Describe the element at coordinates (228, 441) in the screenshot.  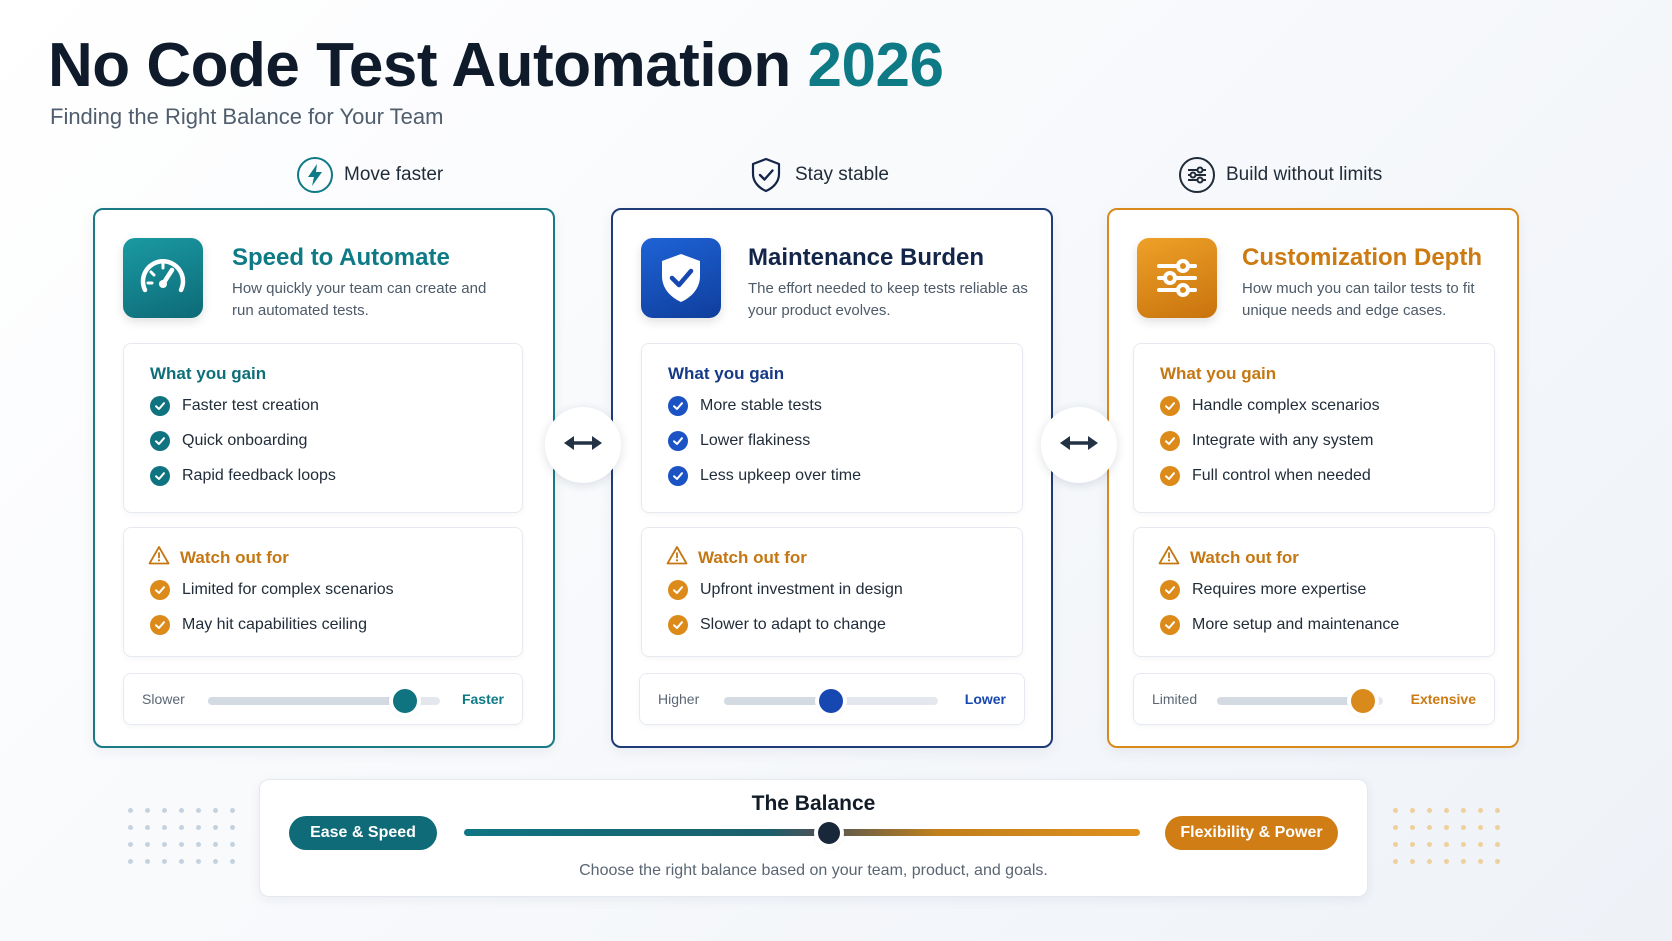
I see `list-item: Quick onboarding` at that location.